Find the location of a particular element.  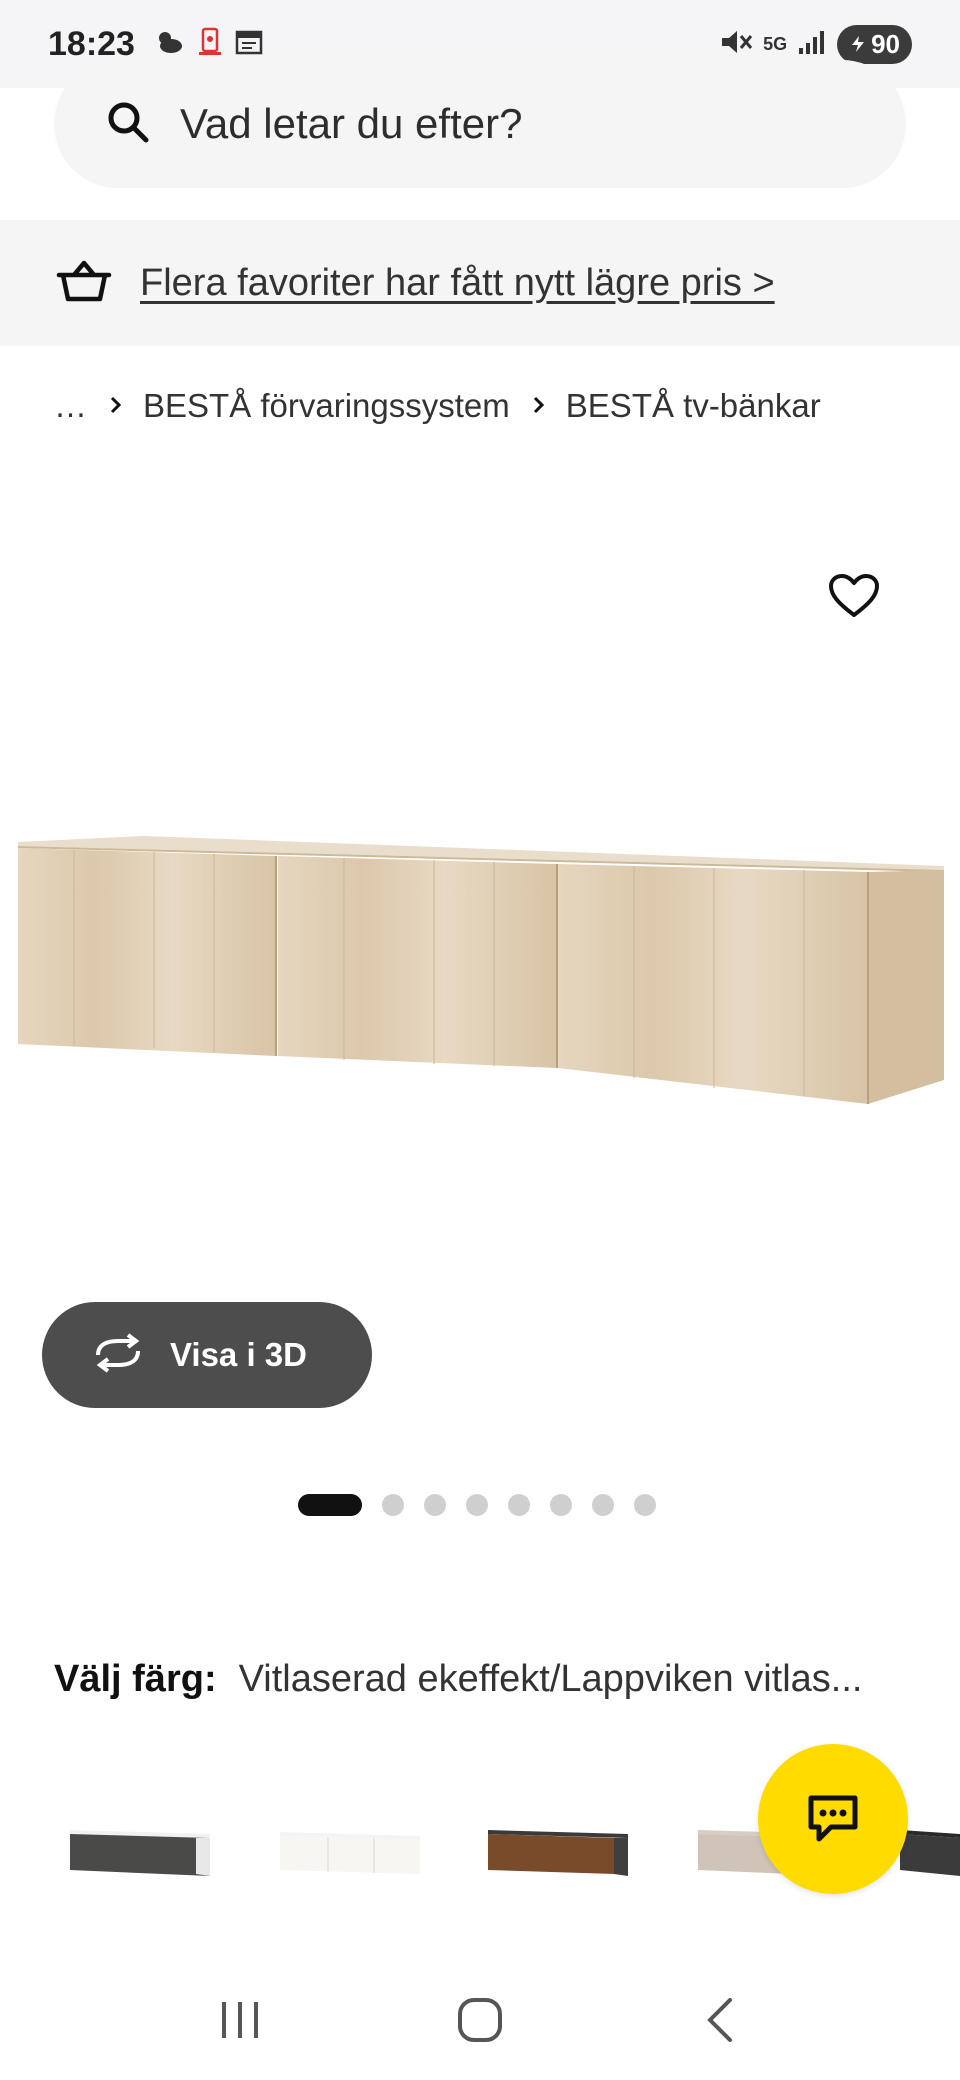

status-left-icons is located at coordinates (208, 44).